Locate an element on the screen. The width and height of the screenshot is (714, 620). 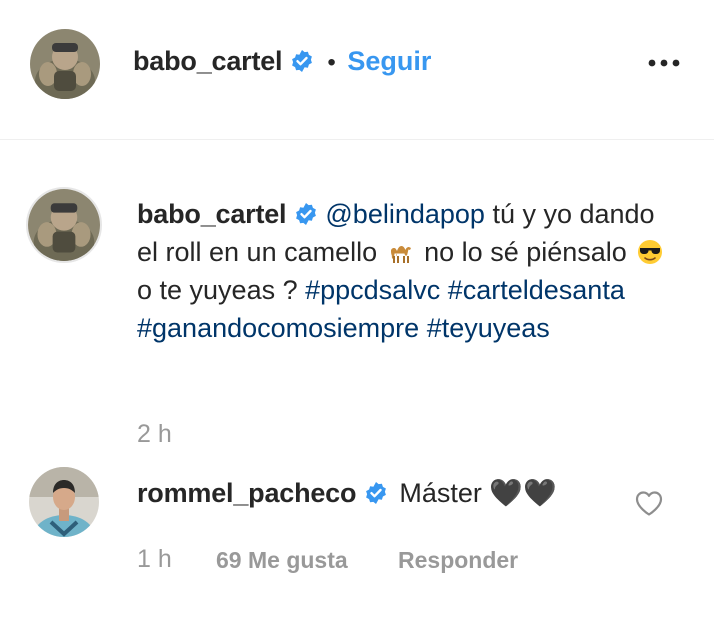
like-heart-icon is located at coordinates (649, 503).